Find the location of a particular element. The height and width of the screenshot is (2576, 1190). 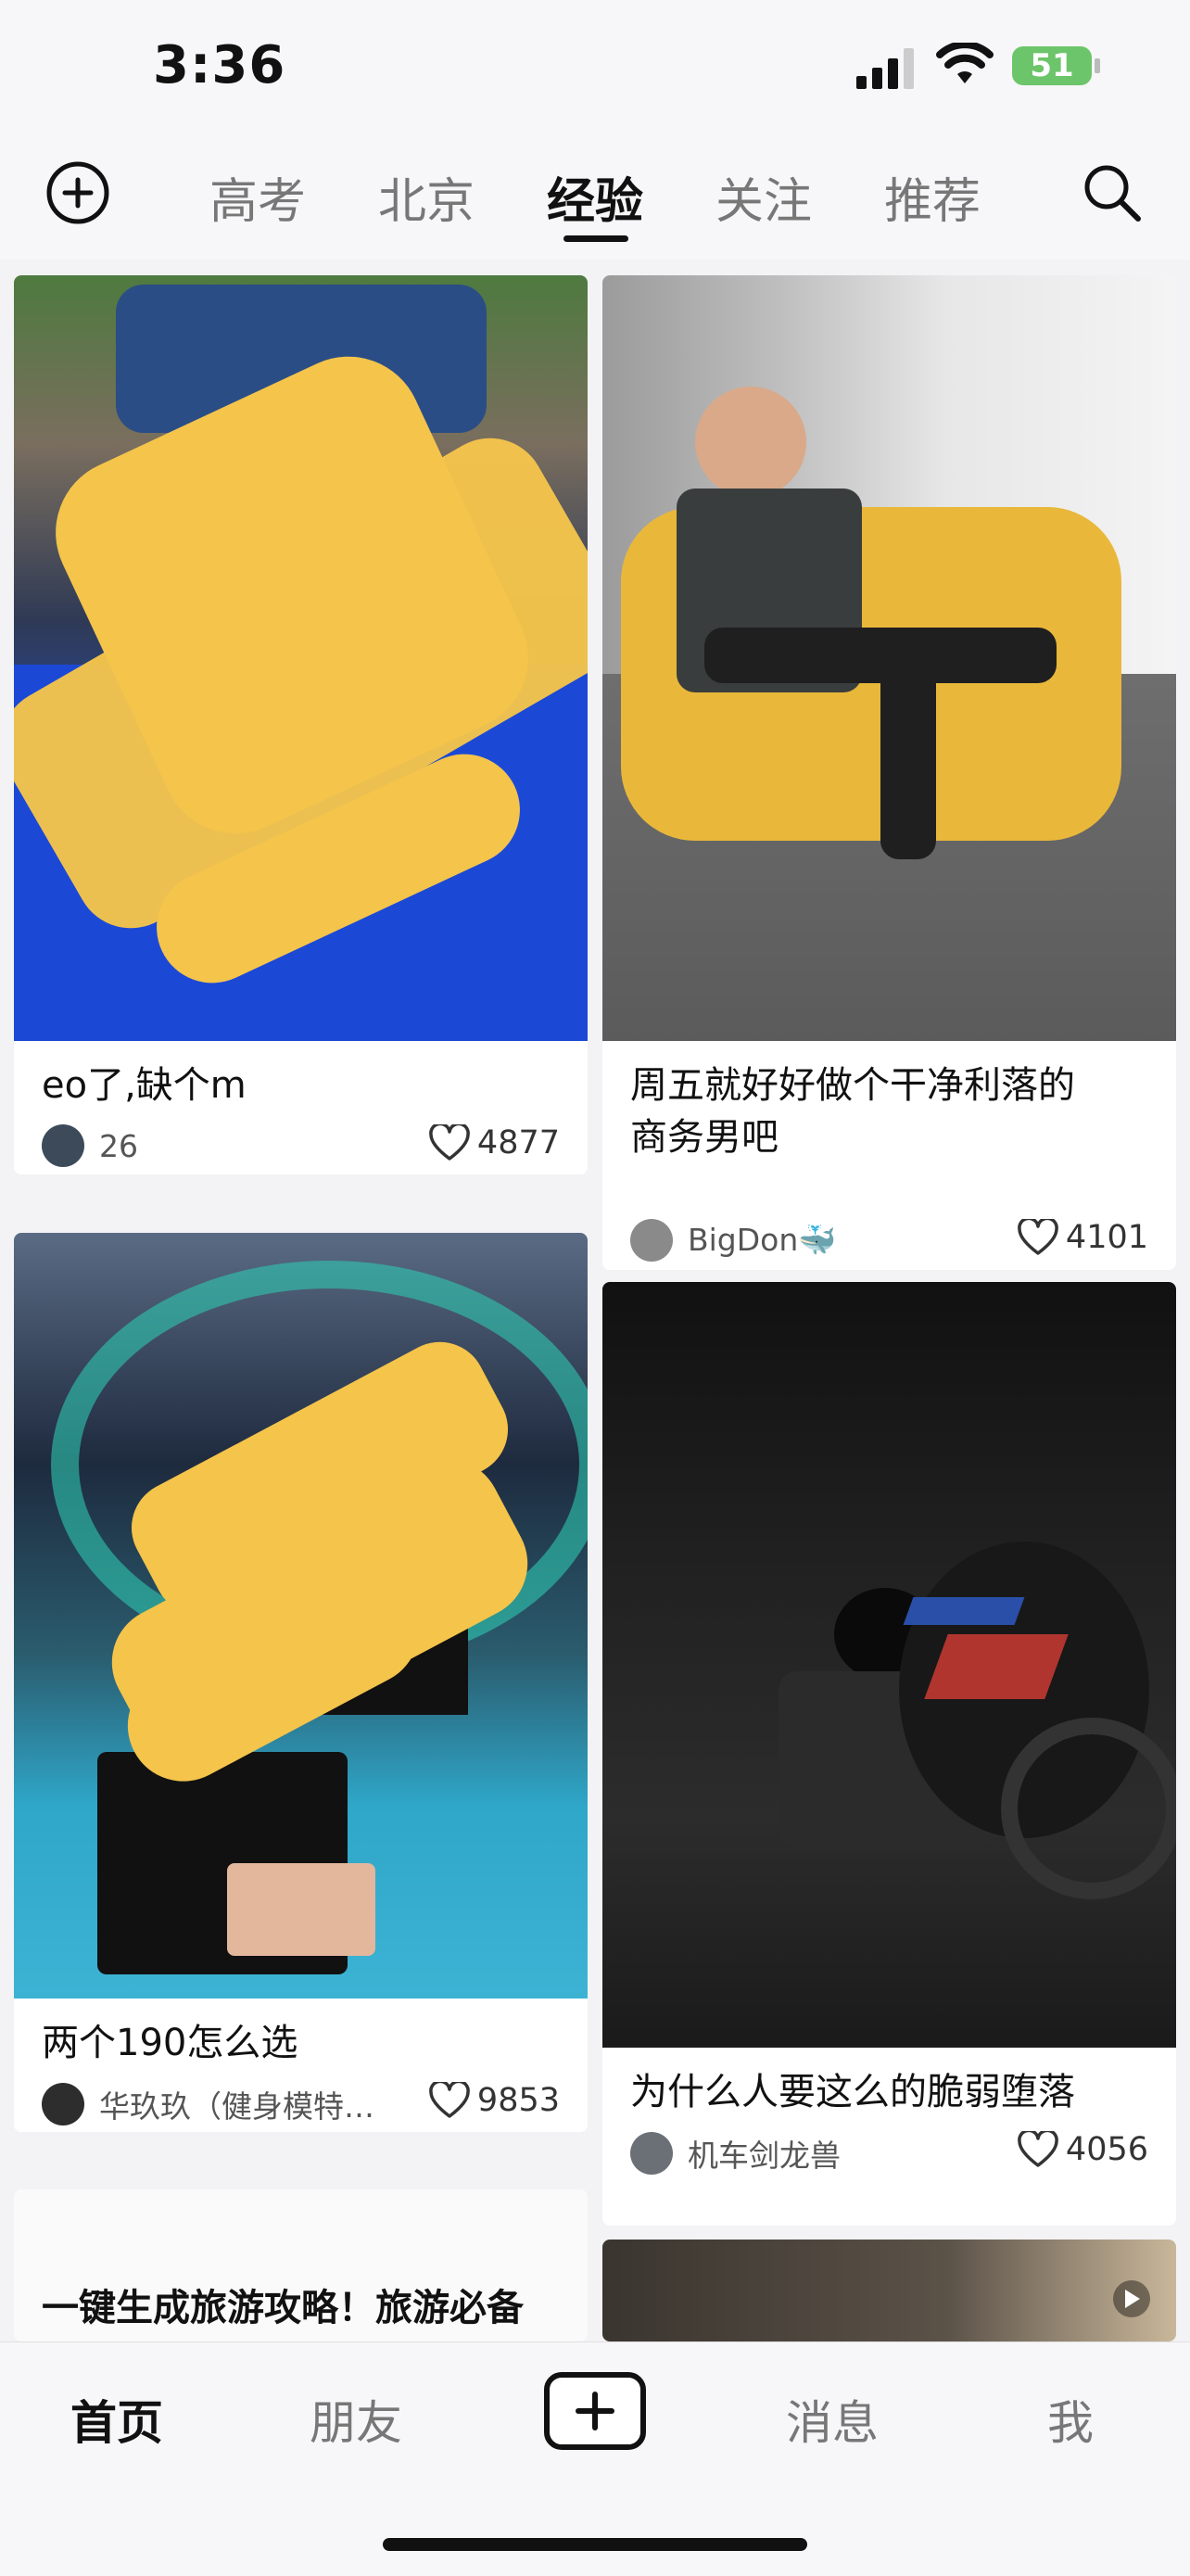

like-count: 9853 is located at coordinates (518, 2100).